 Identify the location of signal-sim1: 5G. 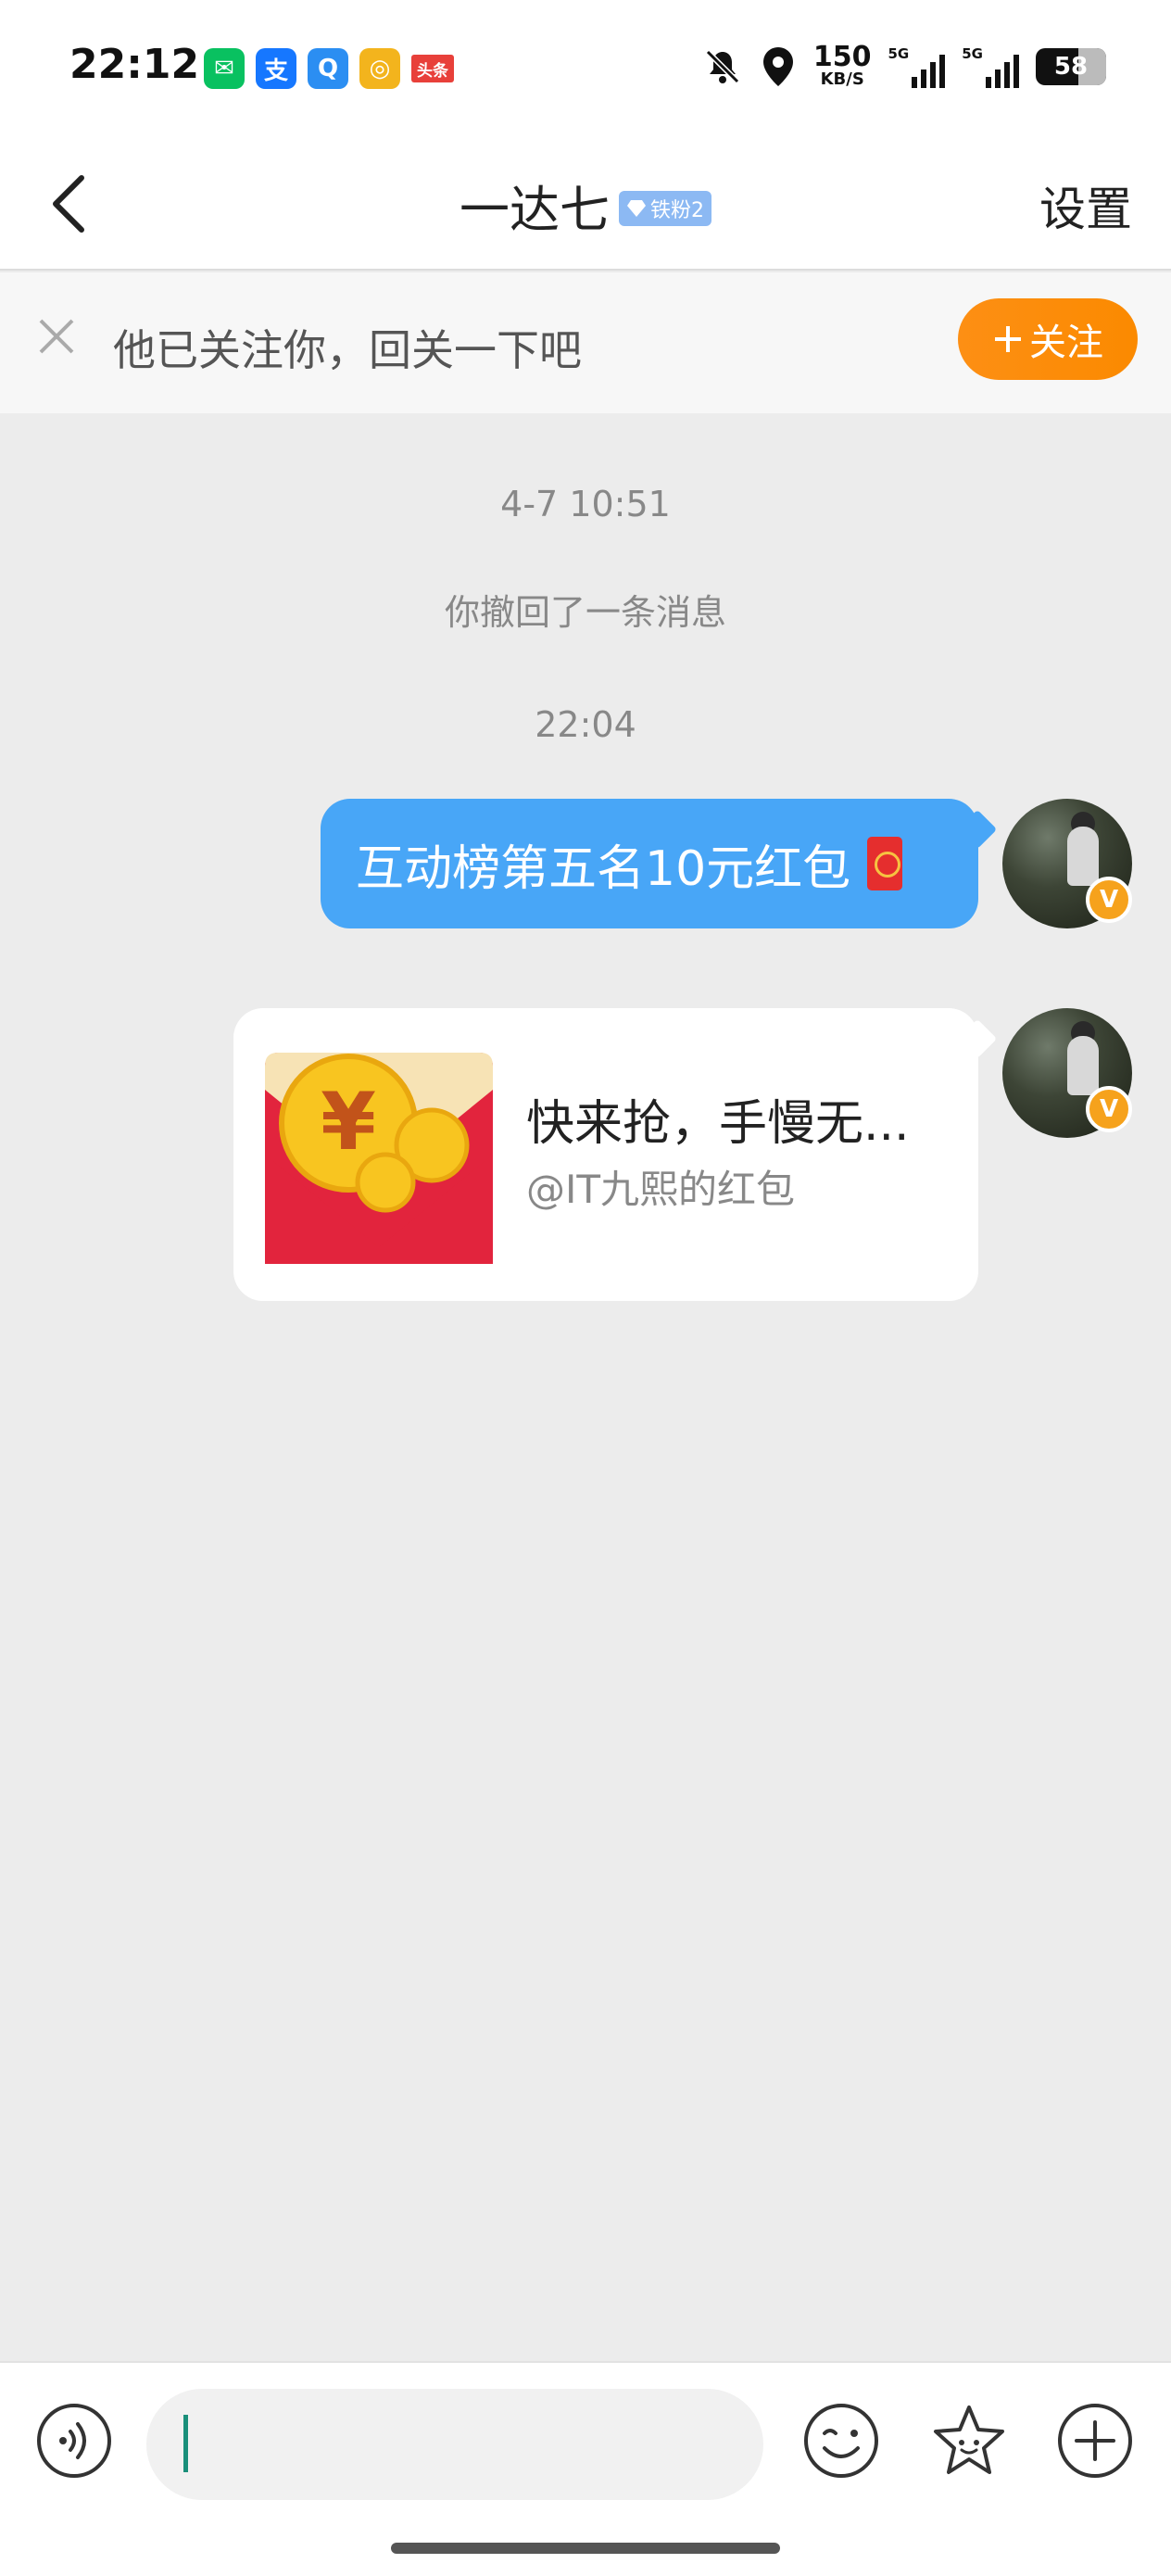
(917, 66).